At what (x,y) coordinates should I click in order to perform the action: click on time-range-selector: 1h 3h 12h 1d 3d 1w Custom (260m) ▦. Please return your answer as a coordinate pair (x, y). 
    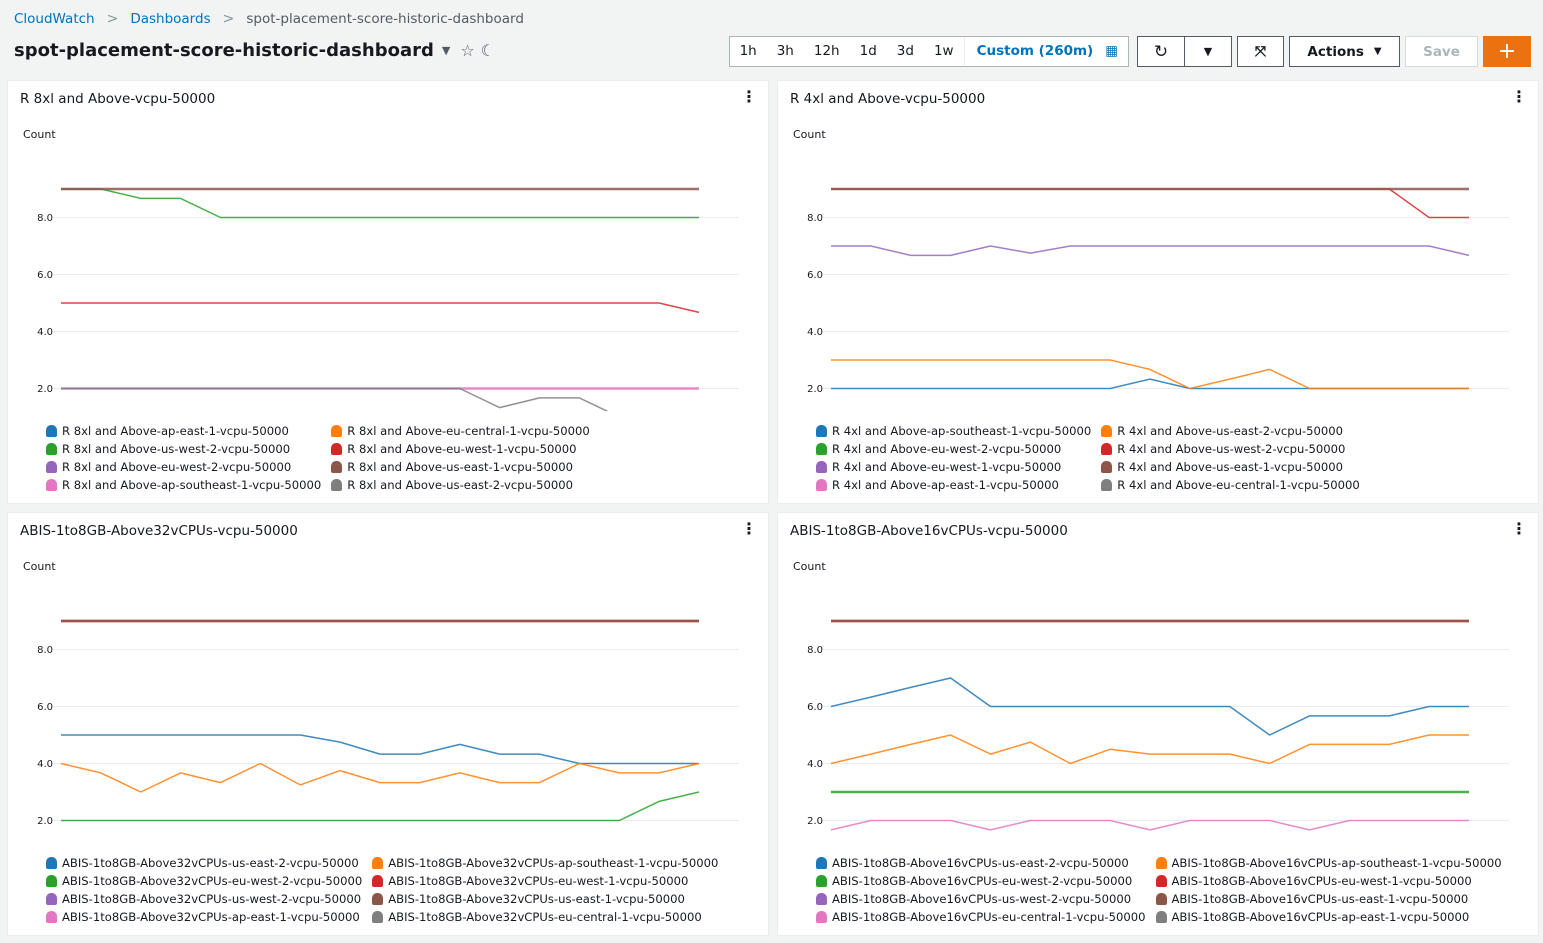
    Looking at the image, I should click on (928, 51).